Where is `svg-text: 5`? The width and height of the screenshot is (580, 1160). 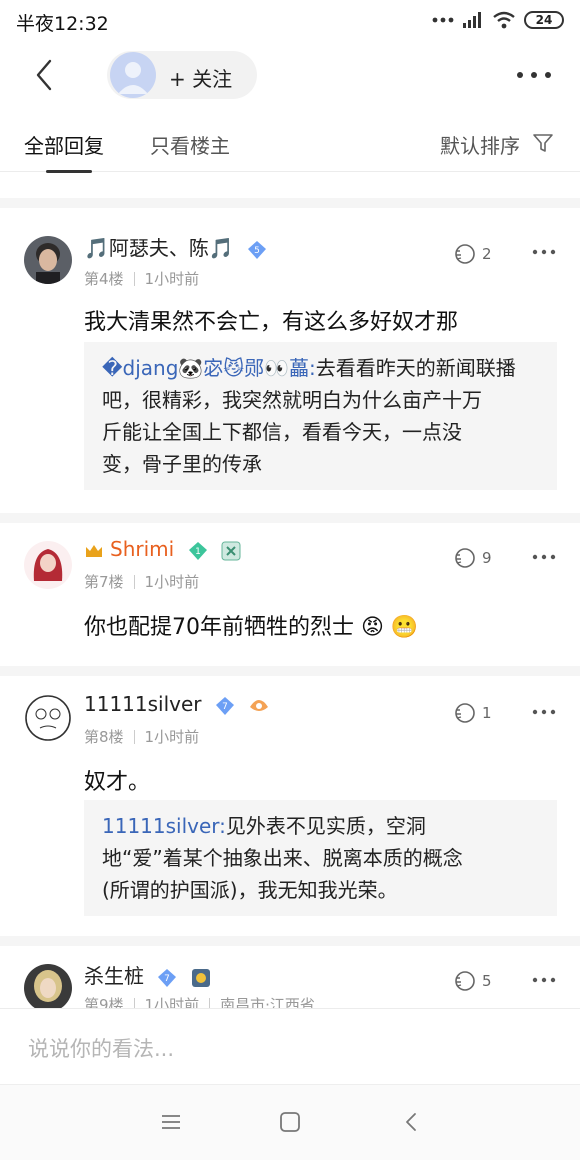 svg-text: 5 is located at coordinates (257, 251).